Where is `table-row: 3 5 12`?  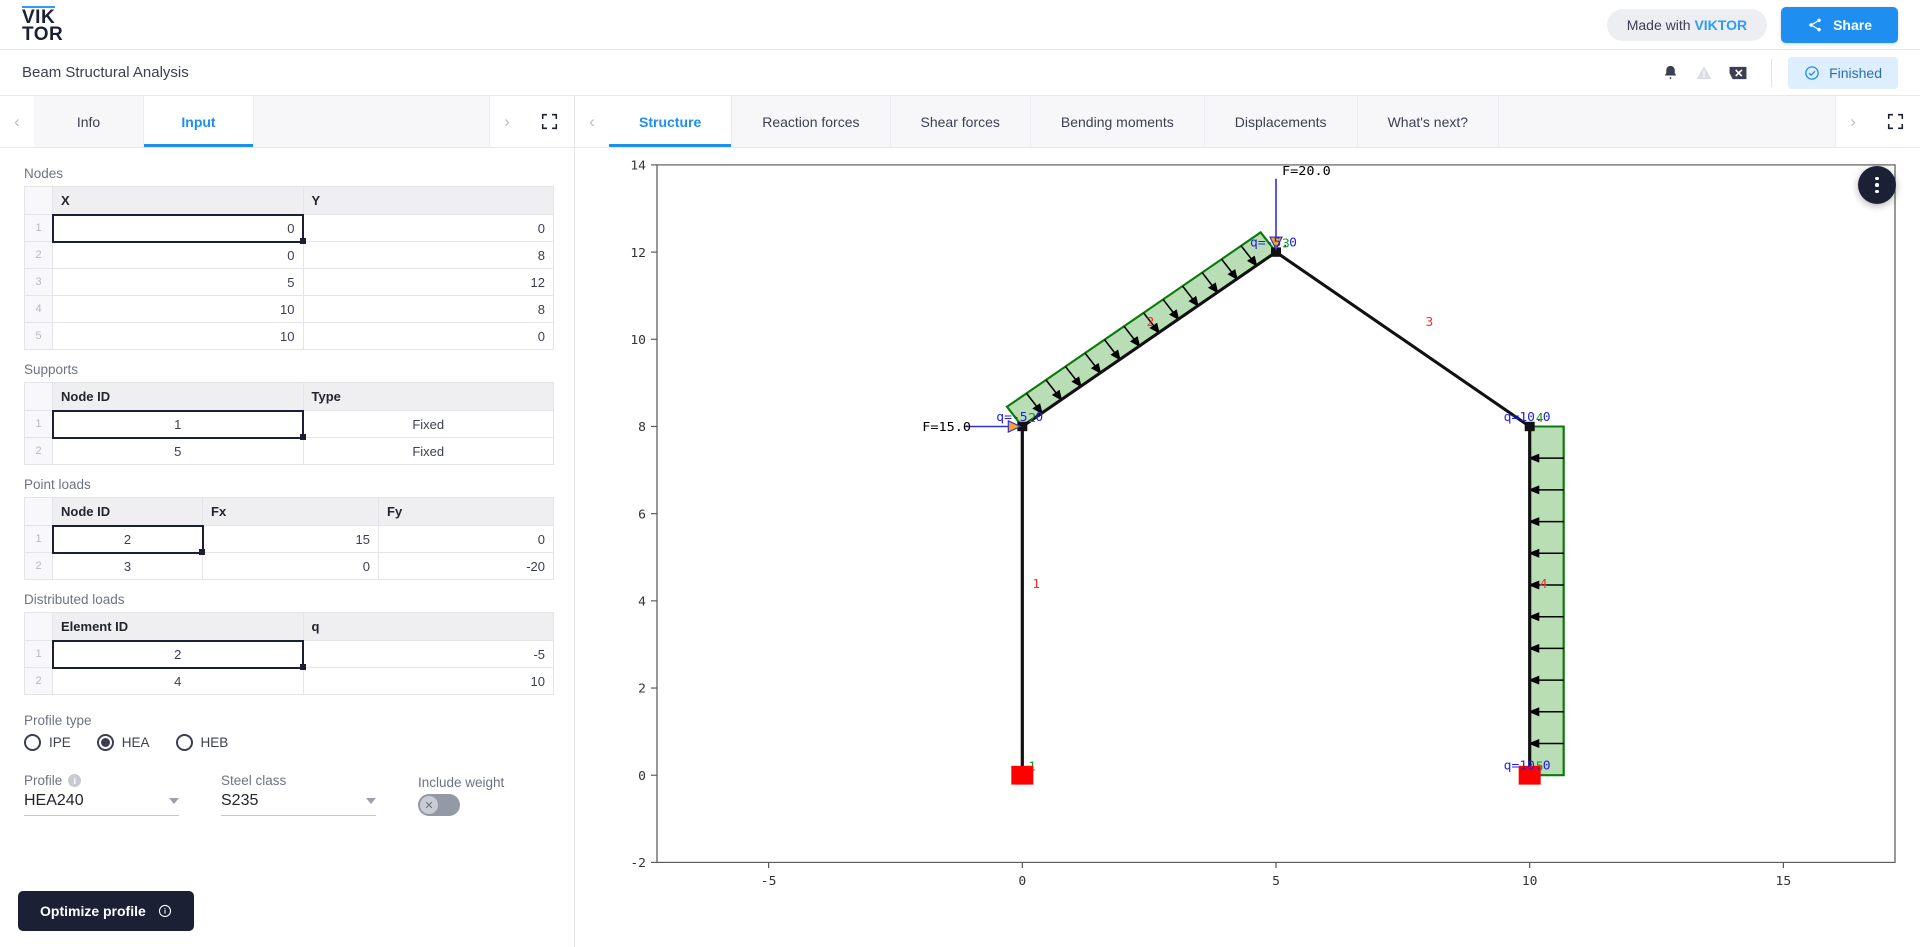 table-row: 3 5 12 is located at coordinates (289, 282).